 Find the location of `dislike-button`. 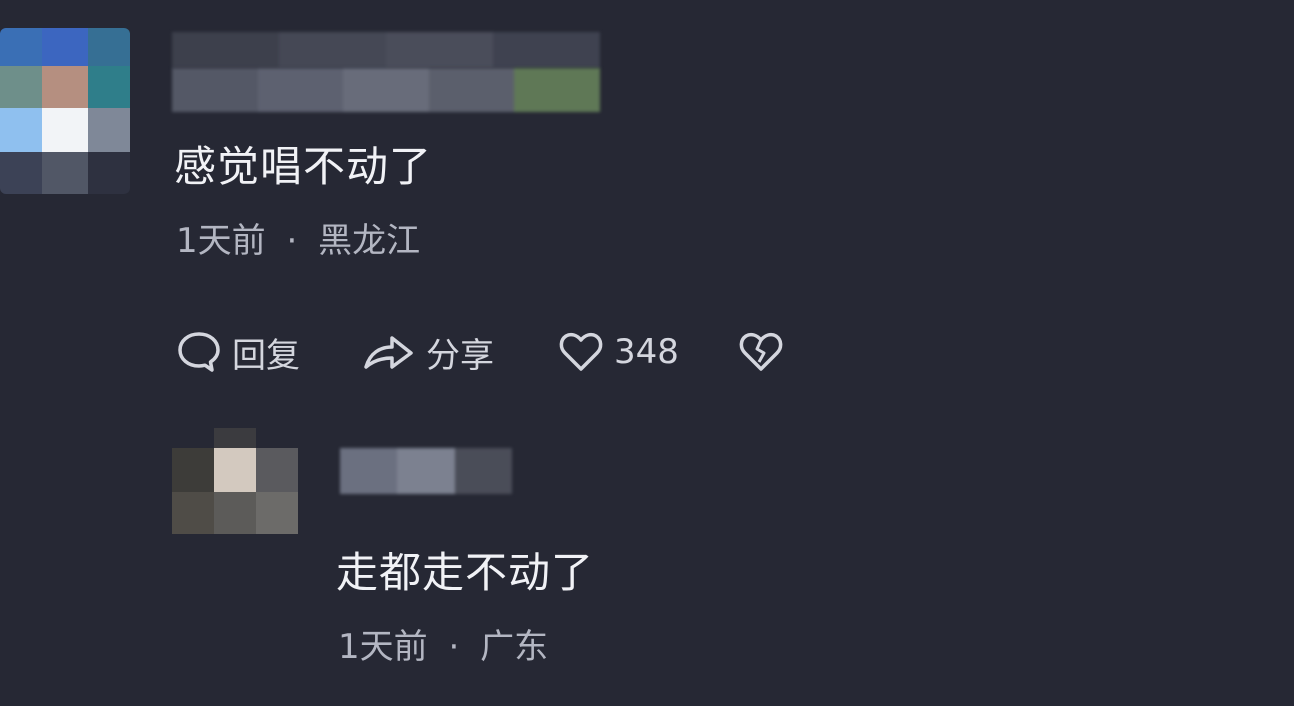

dislike-button is located at coordinates (761, 352).